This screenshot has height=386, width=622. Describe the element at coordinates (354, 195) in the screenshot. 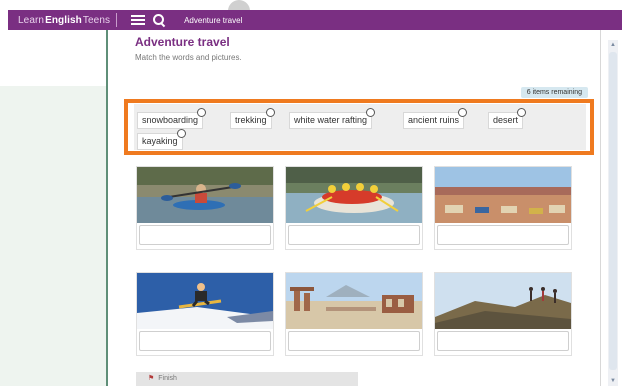

I see `rafting-photo` at that location.